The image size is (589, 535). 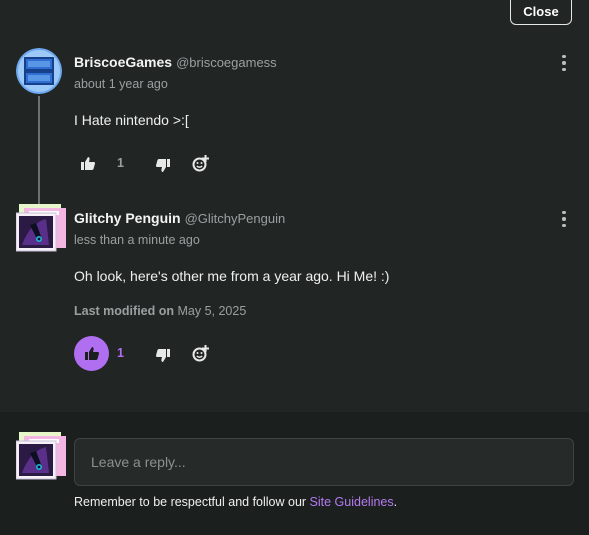 I want to click on guidelines-text: Remember to be respectful and follow our, so click(x=192, y=502).